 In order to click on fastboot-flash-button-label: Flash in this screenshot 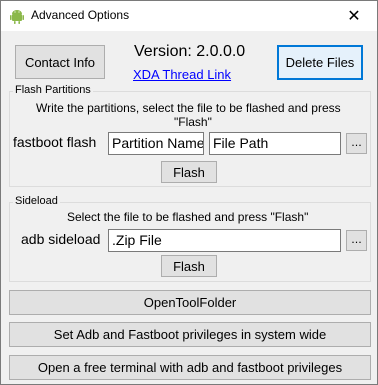, I will do `click(189, 172)`.